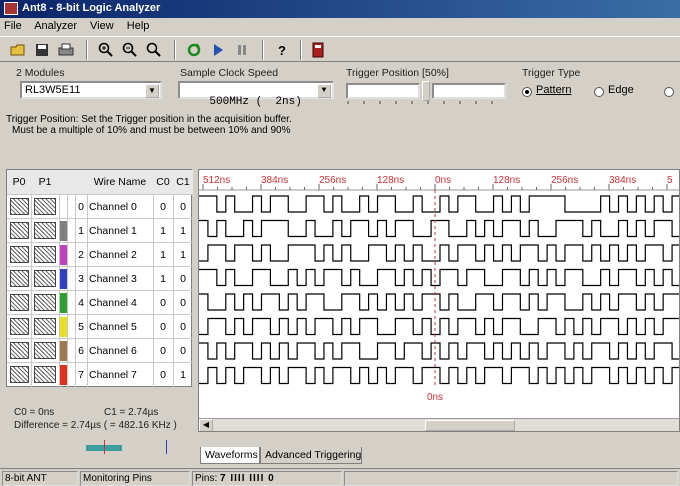 Image resolution: width=680 pixels, height=486 pixels. What do you see at coordinates (121, 327) in the screenshot?
I see `channel-name: Channel 5` at bounding box center [121, 327].